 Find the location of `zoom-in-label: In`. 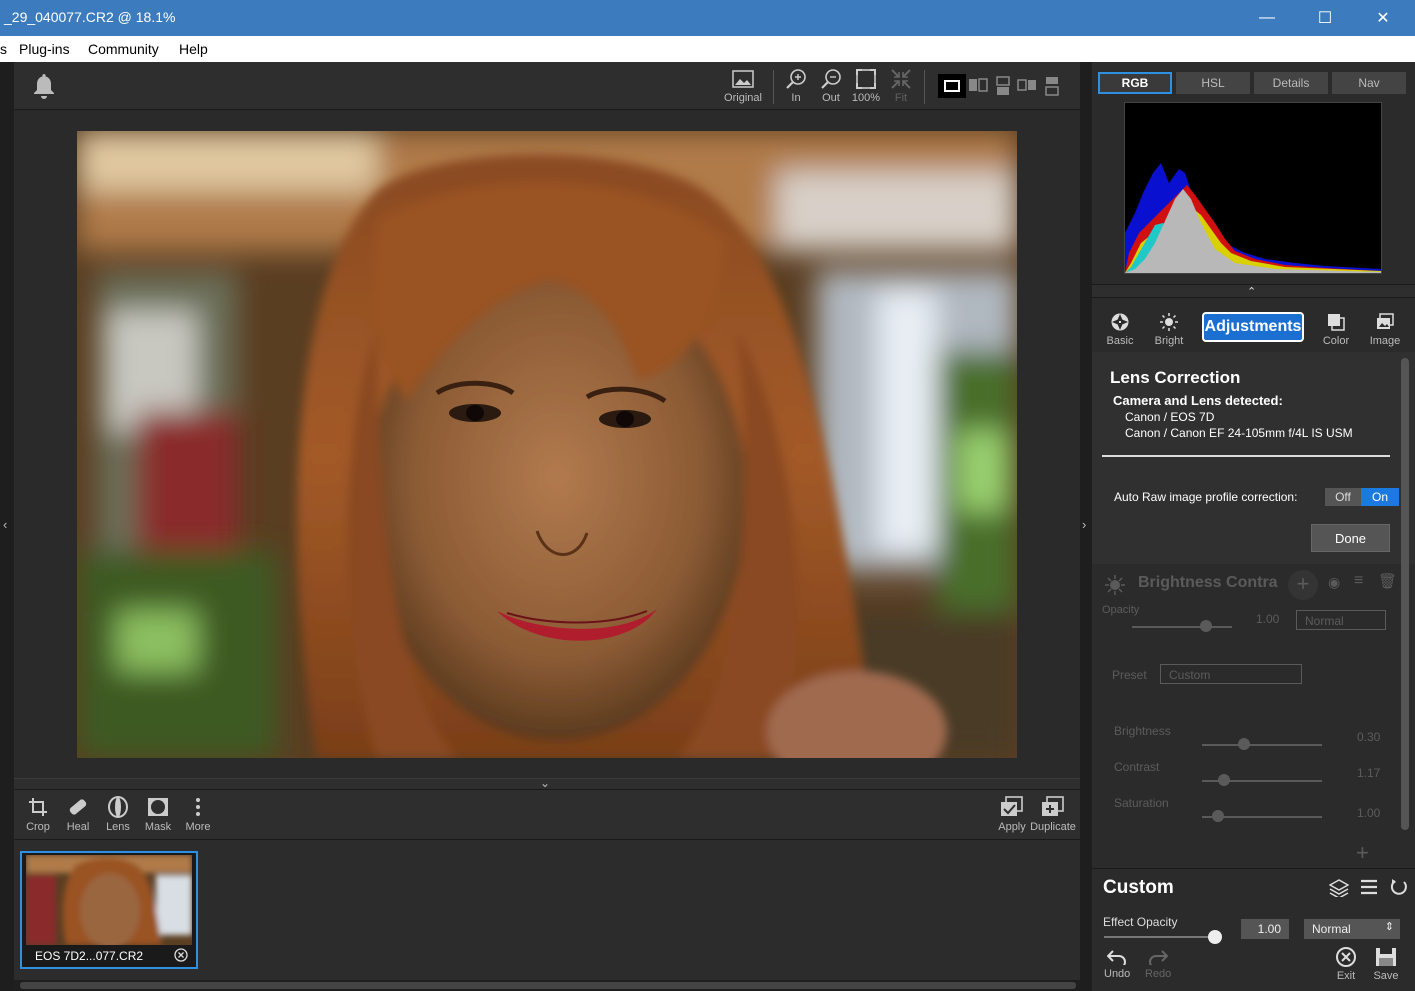

zoom-in-label: In is located at coordinates (796, 98).